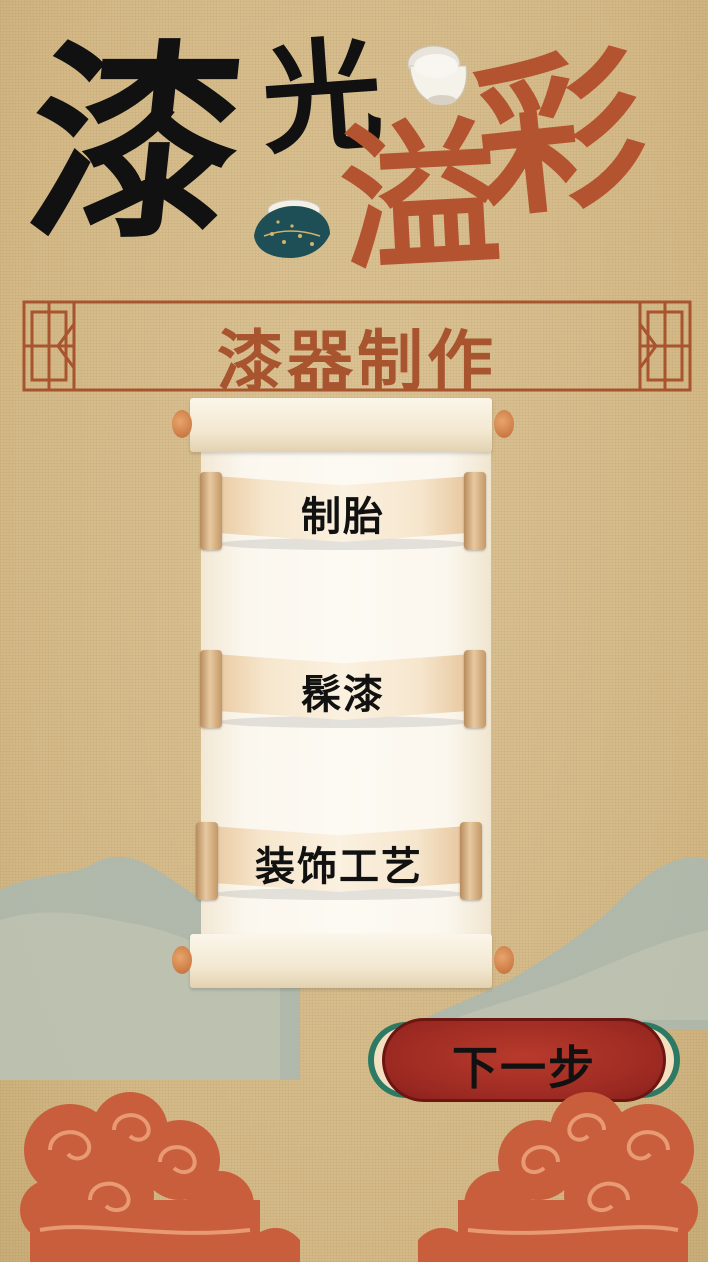  Describe the element at coordinates (182, 960) in the screenshot. I see `scroll-knob-bottom-left` at that location.